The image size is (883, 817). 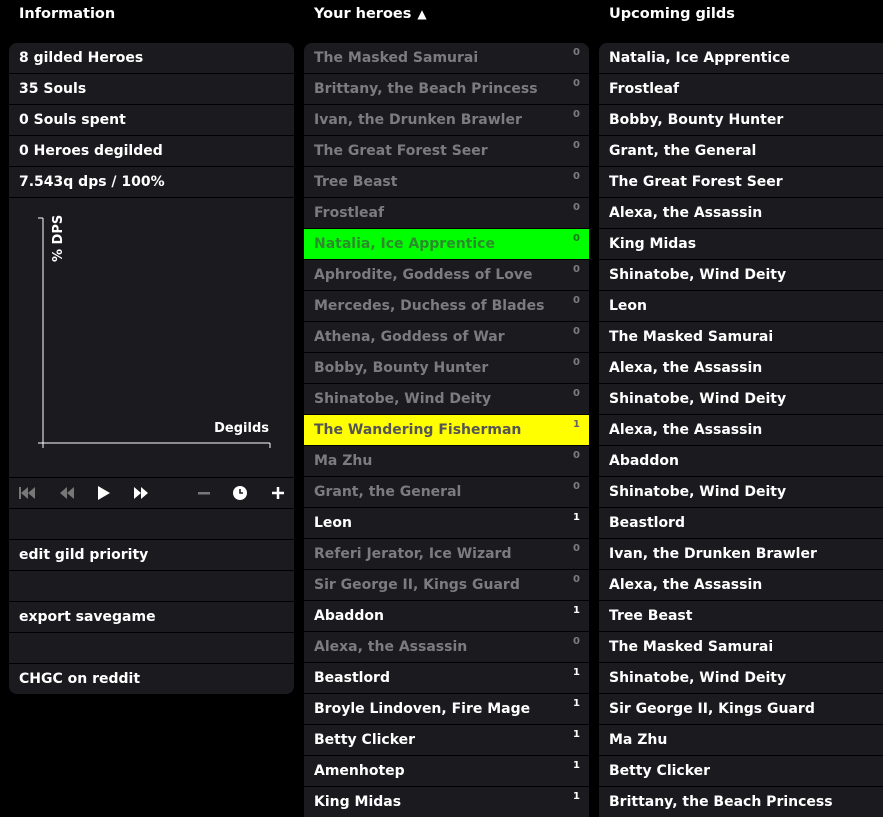 What do you see at coordinates (422, 709) in the screenshot?
I see `hero-name: Broyle Lindoven, Fire Mage` at bounding box center [422, 709].